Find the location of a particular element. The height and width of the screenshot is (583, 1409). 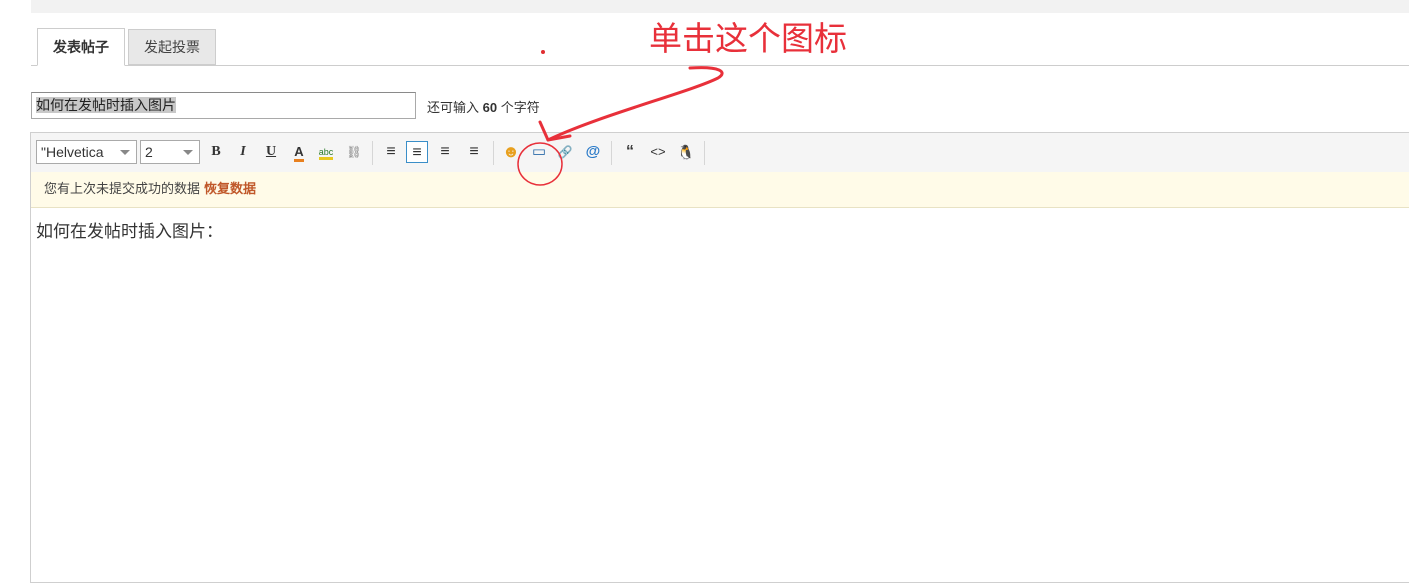

italic-button: I is located at coordinates (243, 152).